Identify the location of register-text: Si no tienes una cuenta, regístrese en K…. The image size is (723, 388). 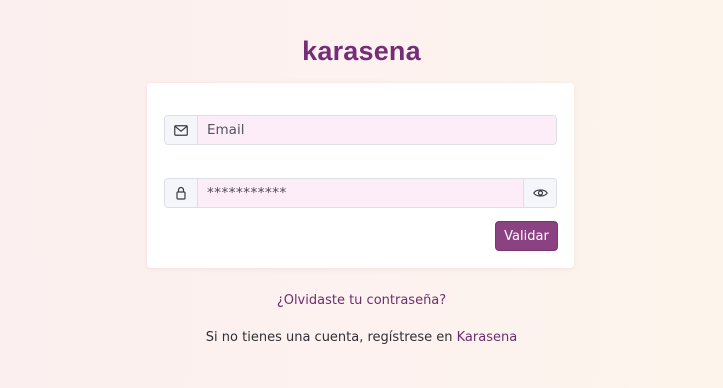
(361, 337).